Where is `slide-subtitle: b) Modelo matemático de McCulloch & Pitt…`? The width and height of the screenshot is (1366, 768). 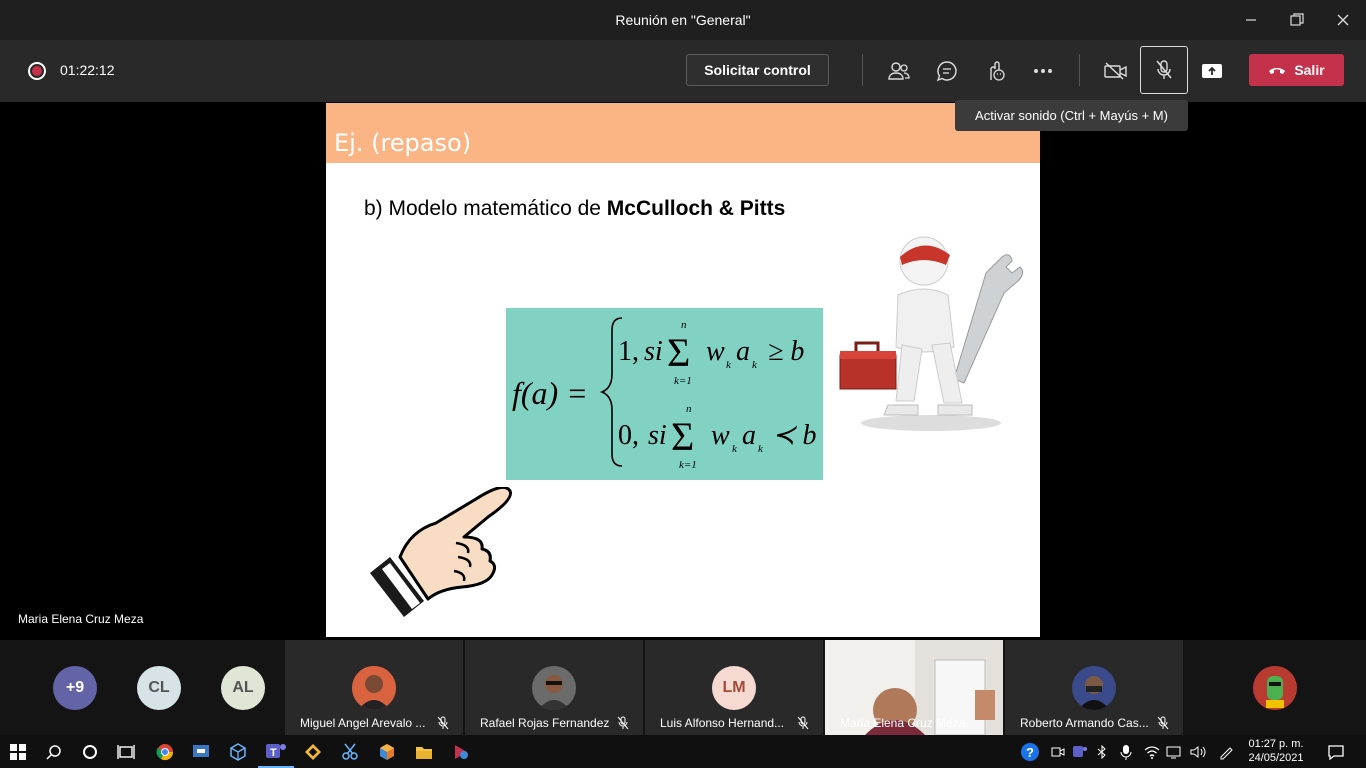 slide-subtitle: b) Modelo matemático de McCulloch & Pitt… is located at coordinates (574, 209).